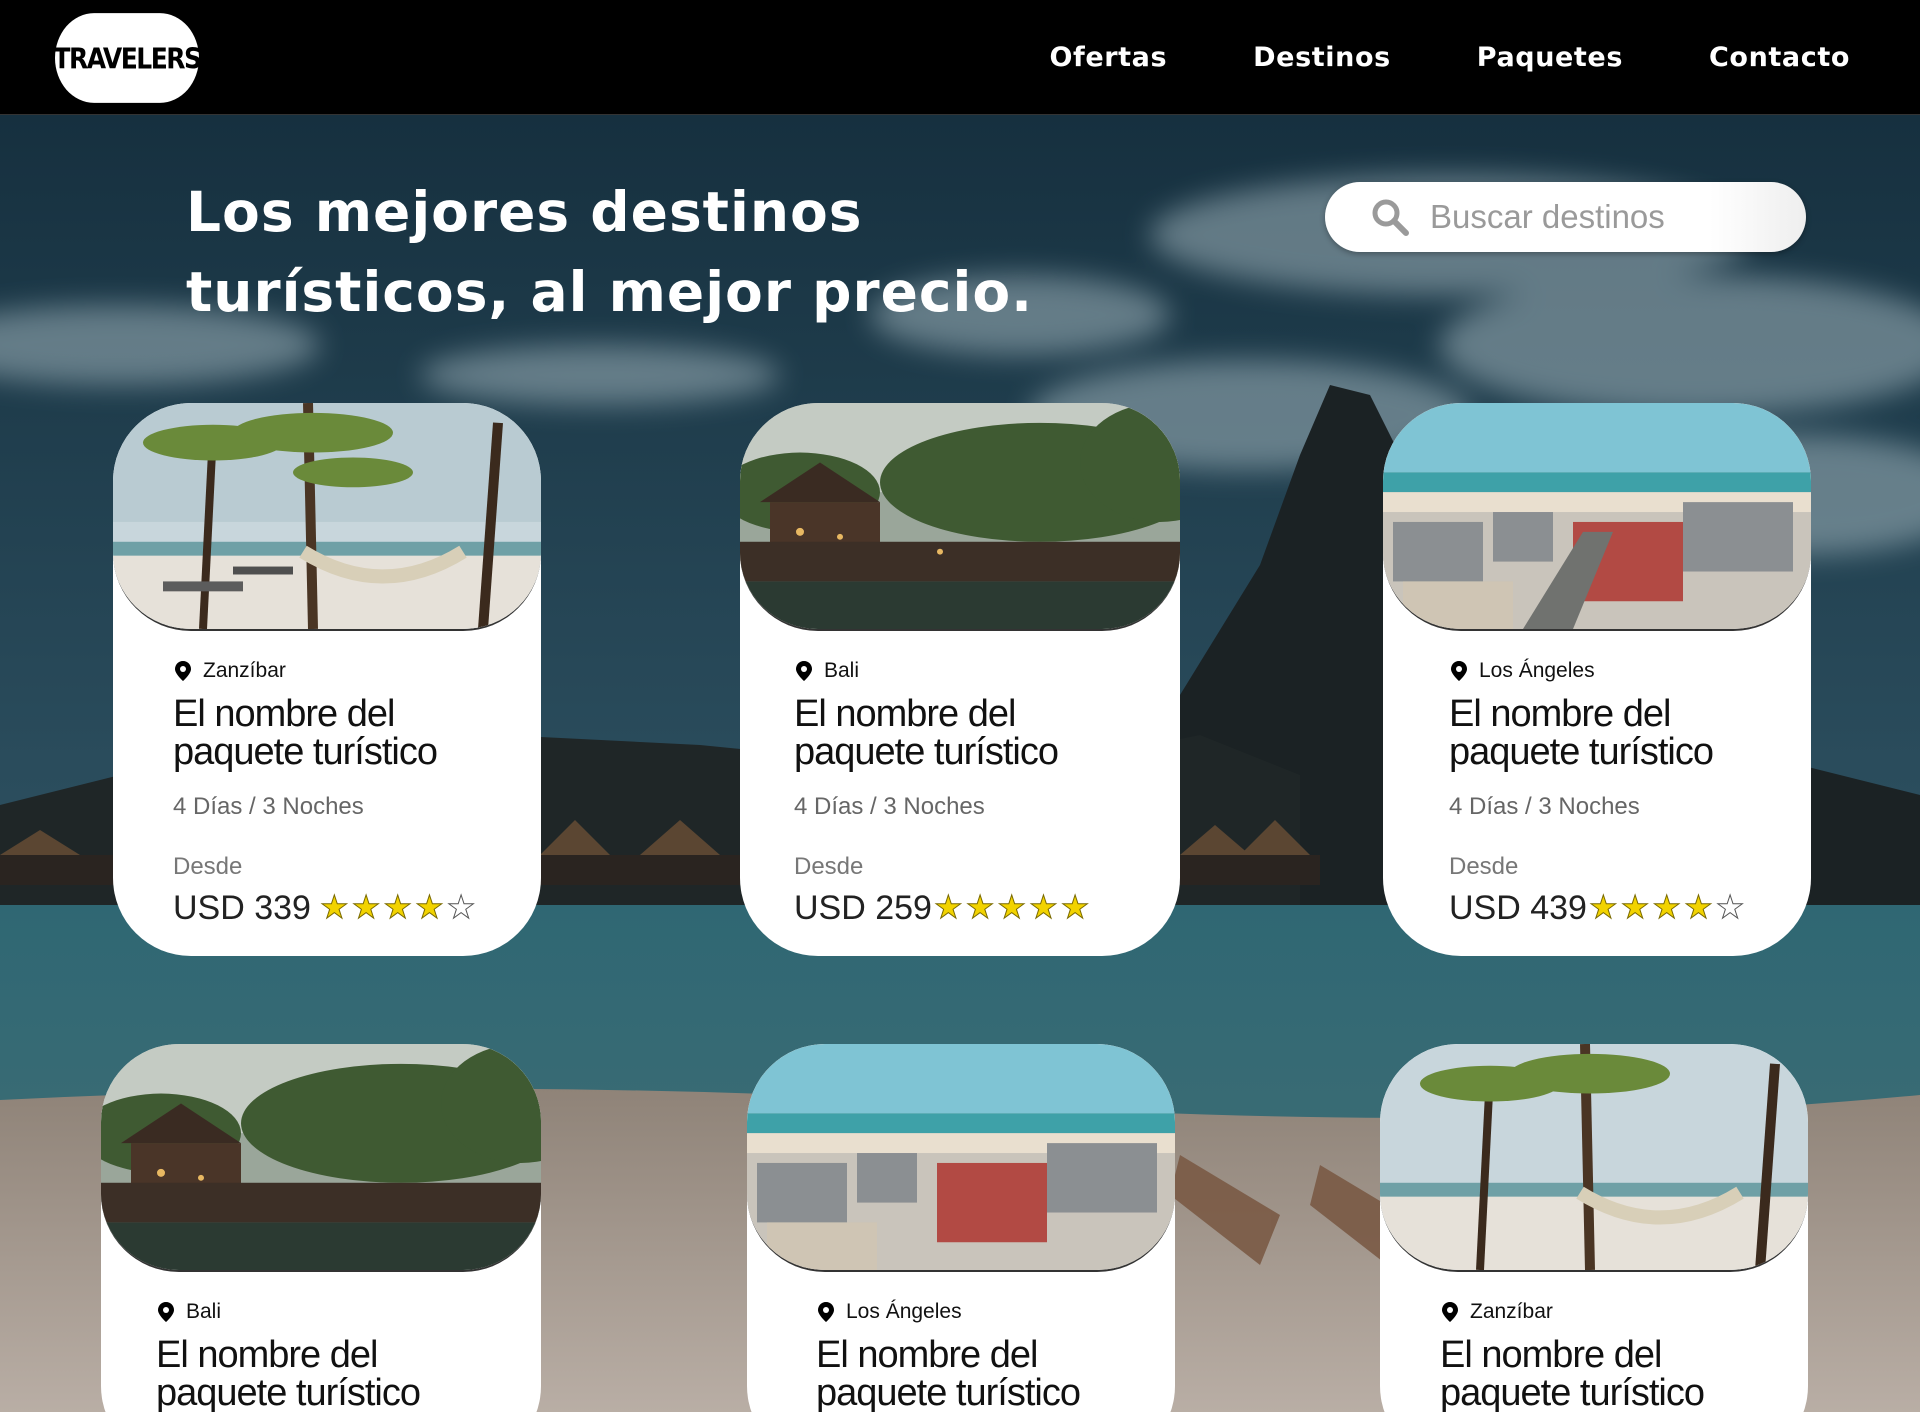 The width and height of the screenshot is (1920, 1412). Describe the element at coordinates (1322, 57) in the screenshot. I see `nav-item-destinos: Destinos` at that location.